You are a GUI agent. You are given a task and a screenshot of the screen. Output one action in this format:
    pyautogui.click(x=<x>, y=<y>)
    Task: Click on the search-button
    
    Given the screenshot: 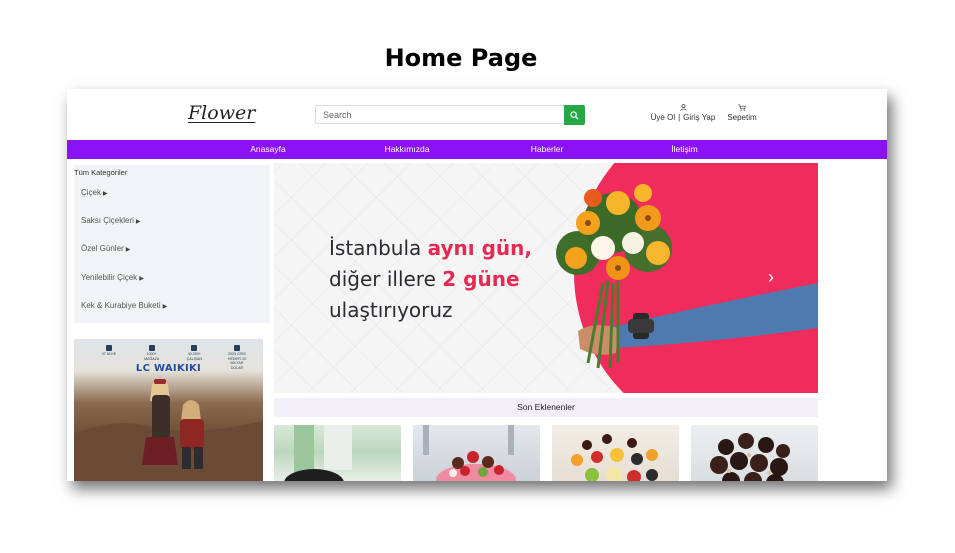 What is the action you would take?
    pyautogui.click(x=574, y=115)
    